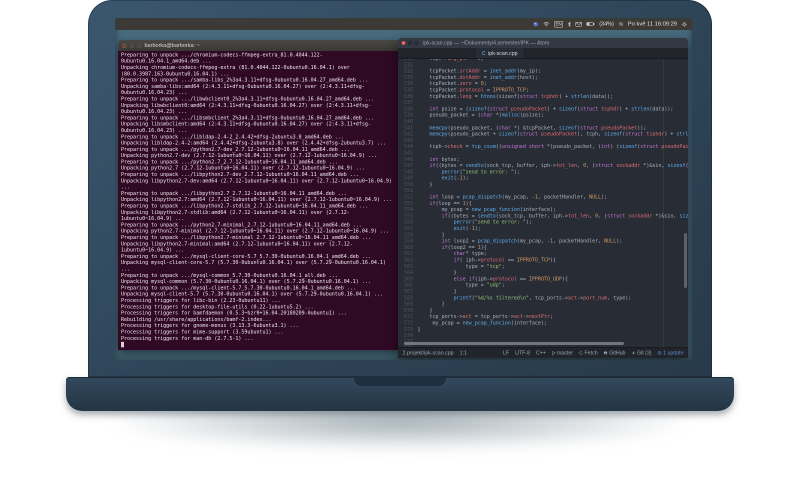  I want to click on laptop-base, so click(400, 394).